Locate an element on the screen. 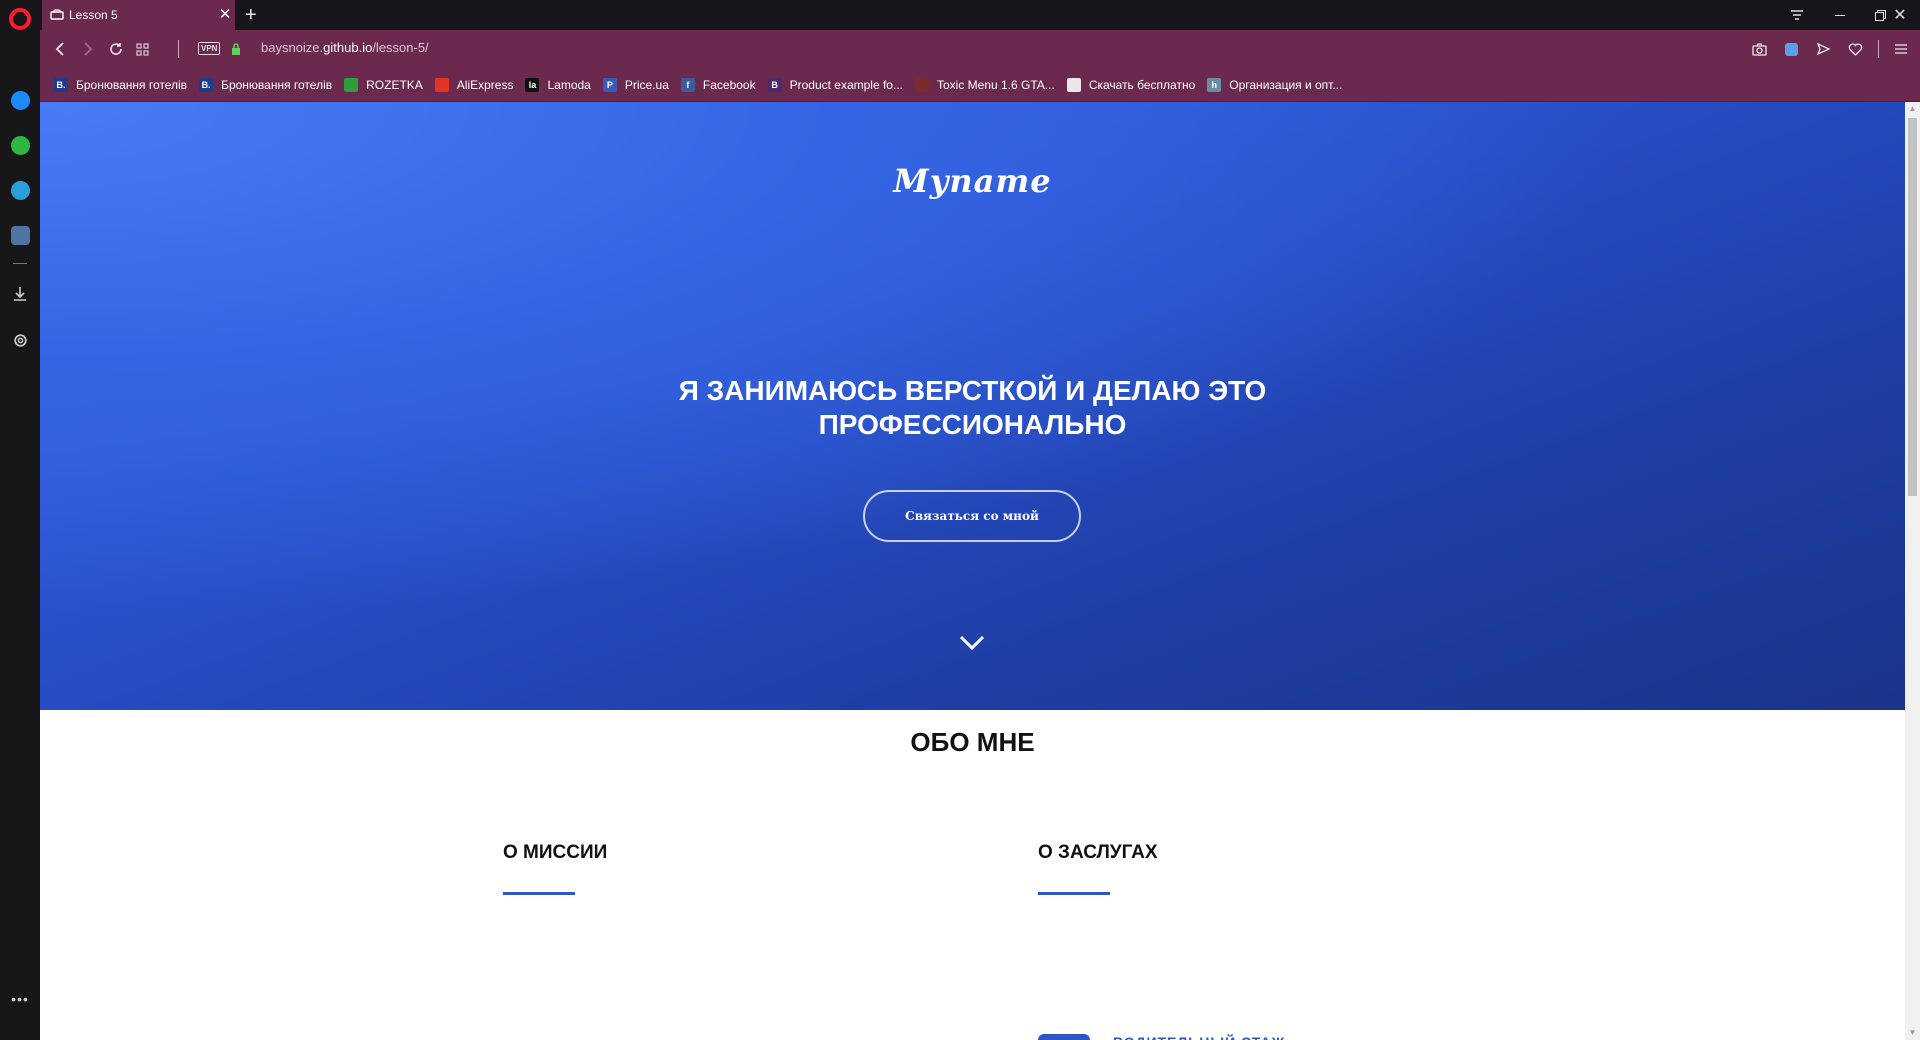 Image resolution: width=1920 pixels, height=1040 pixels. send-button is located at coordinates (1823, 49).